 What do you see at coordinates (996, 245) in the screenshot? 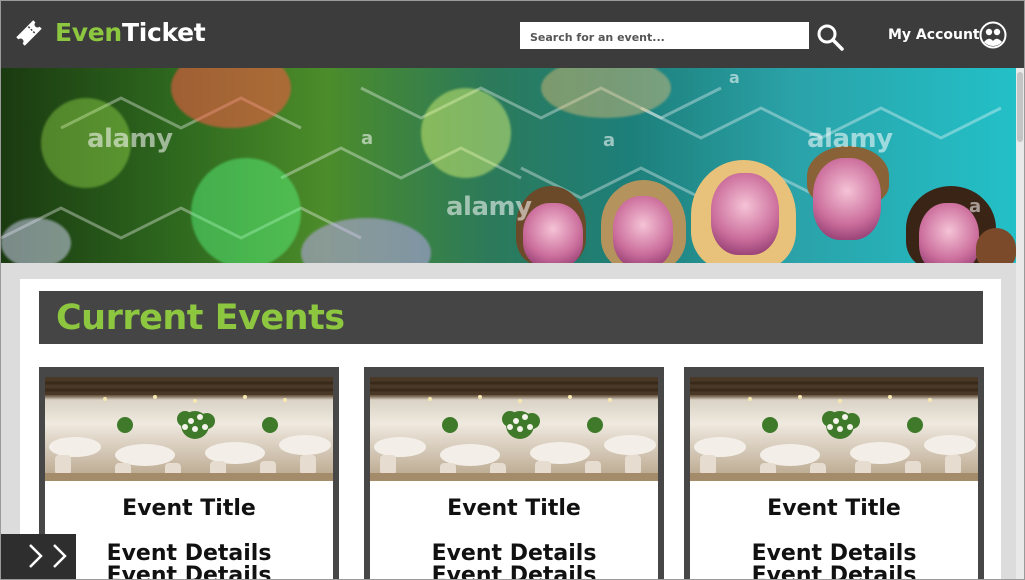
I see `person-hair` at bounding box center [996, 245].